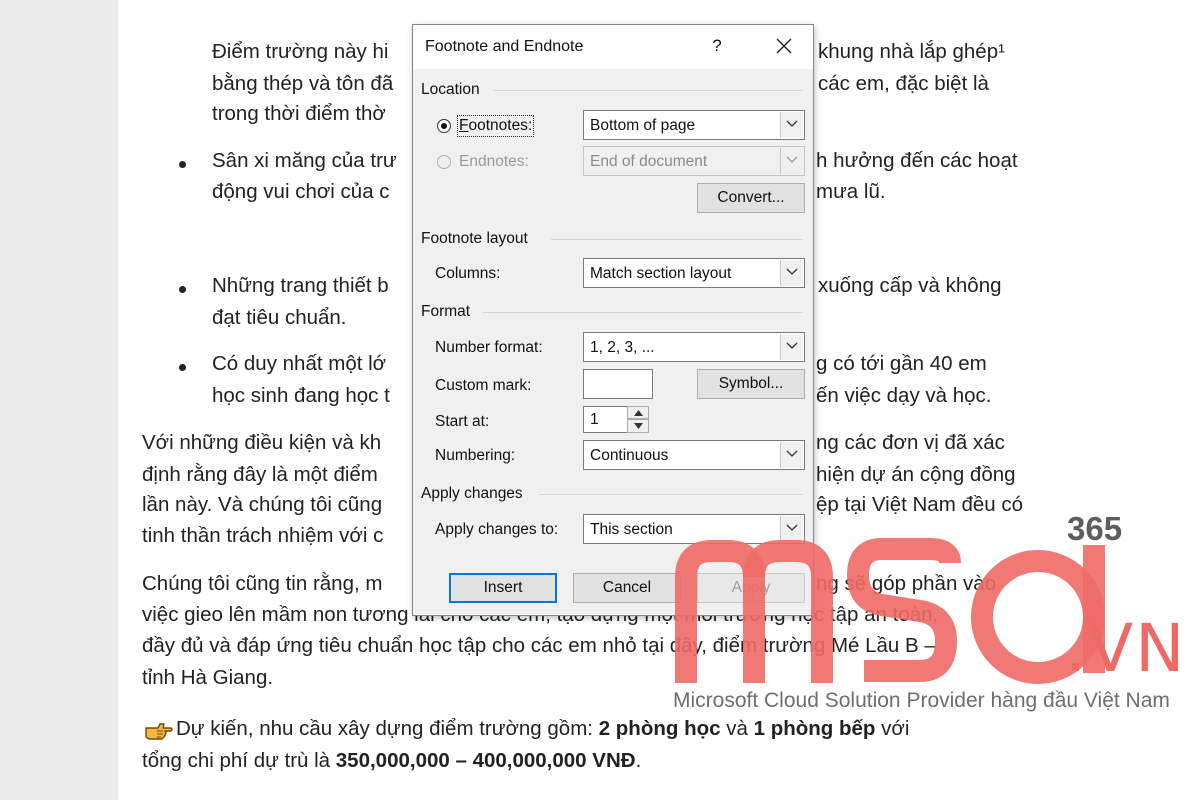 The width and height of the screenshot is (1200, 800). What do you see at coordinates (300, 51) in the screenshot?
I see `doc-line: Điểm trường này hi` at bounding box center [300, 51].